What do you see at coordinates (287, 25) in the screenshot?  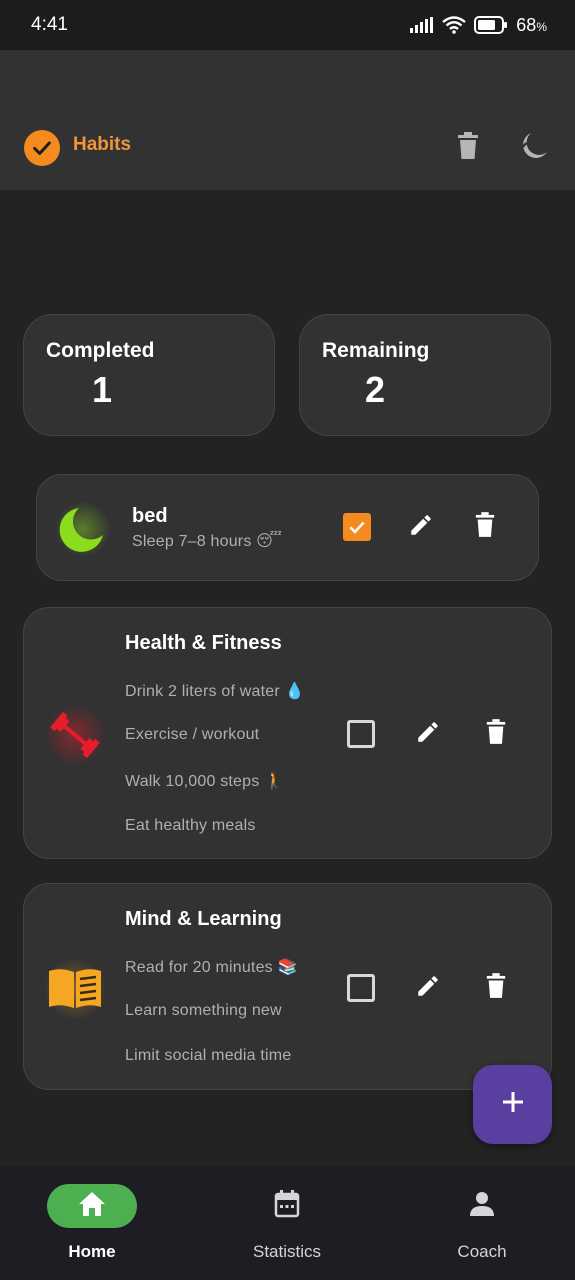 I see `status-bar: 4:41 68%` at bounding box center [287, 25].